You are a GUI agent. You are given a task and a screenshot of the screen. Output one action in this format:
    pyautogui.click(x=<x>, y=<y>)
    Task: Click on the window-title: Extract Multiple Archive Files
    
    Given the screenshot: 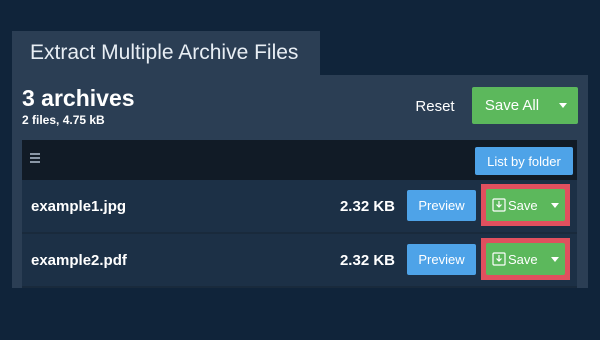 What is the action you would take?
    pyautogui.click(x=164, y=52)
    